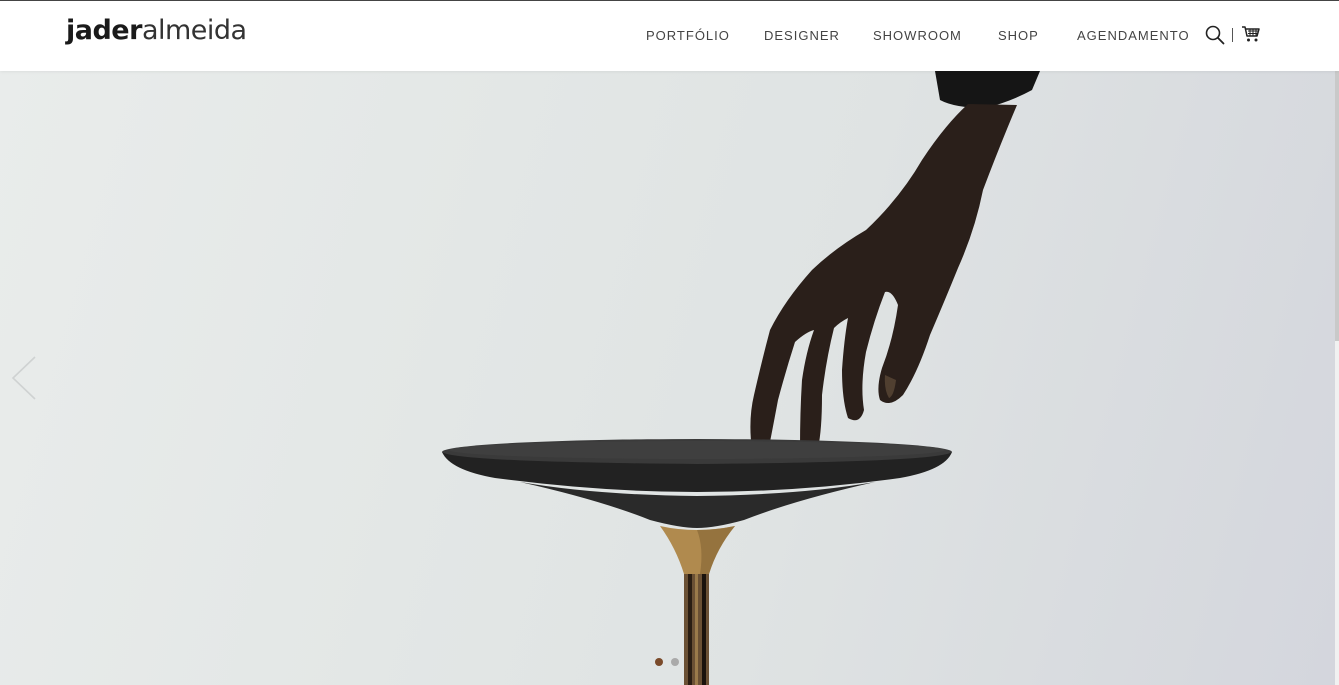  What do you see at coordinates (675, 662) in the screenshot?
I see `carousel-dot` at bounding box center [675, 662].